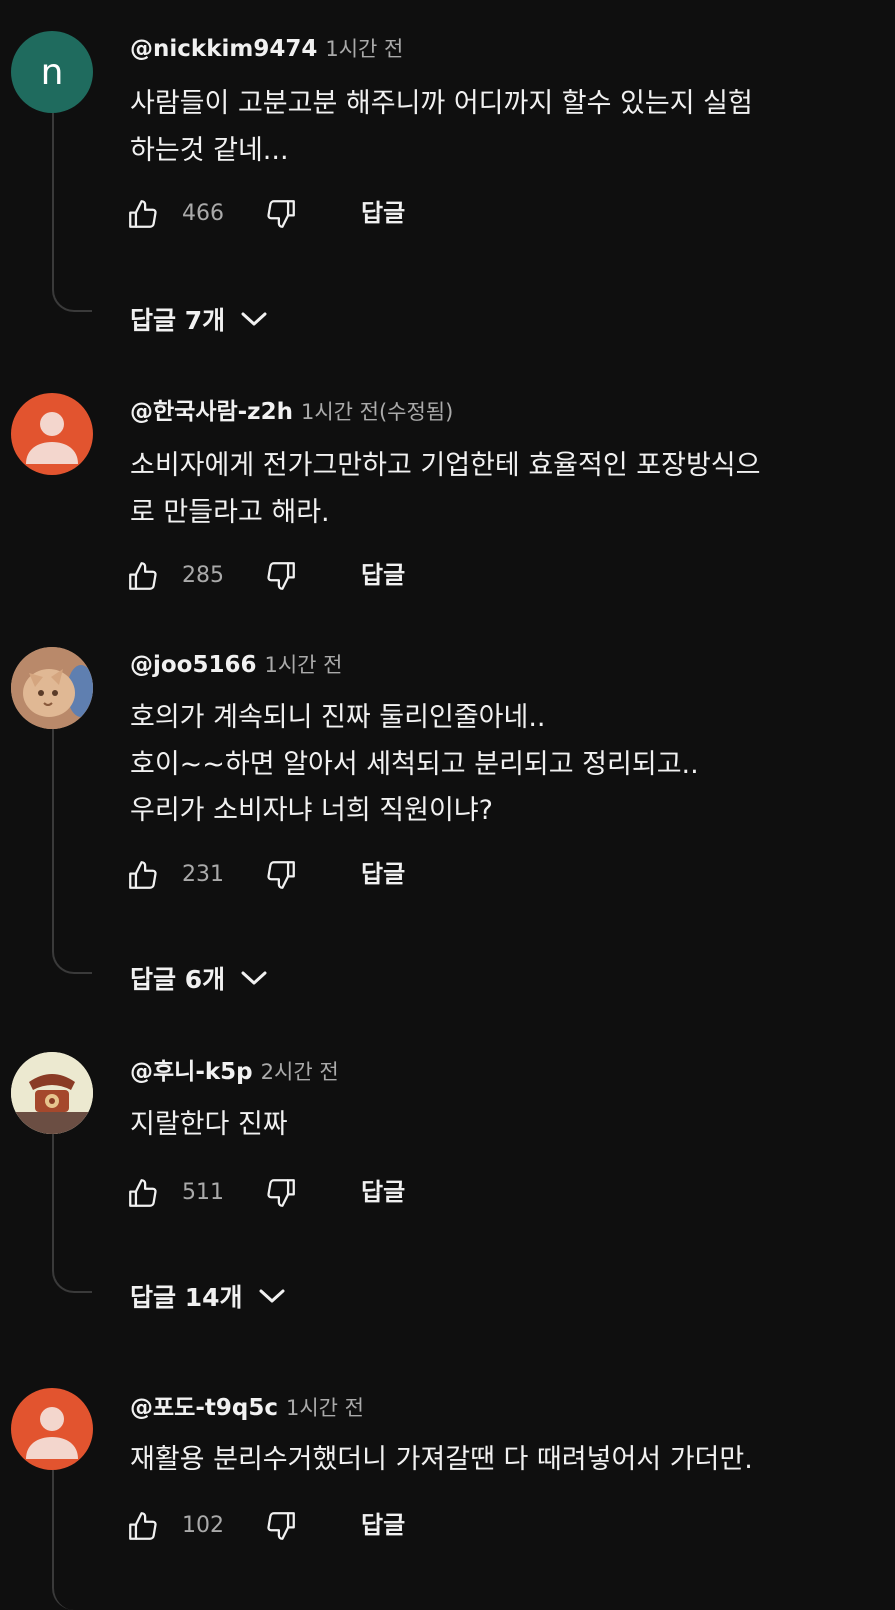  I want to click on comment-actions: 102 답글, so click(286, 1525).